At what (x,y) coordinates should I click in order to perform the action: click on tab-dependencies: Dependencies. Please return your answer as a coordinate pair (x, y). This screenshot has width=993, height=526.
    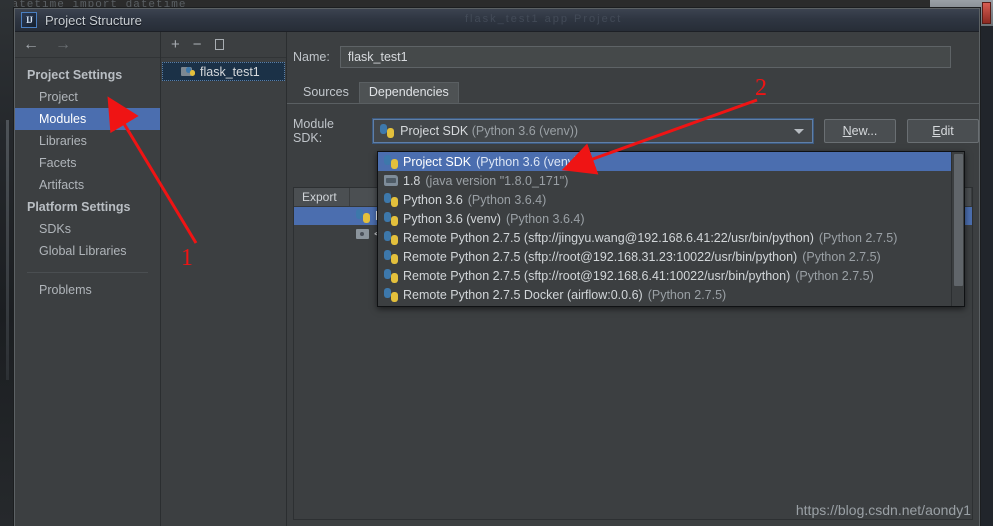
    Looking at the image, I should click on (408, 92).